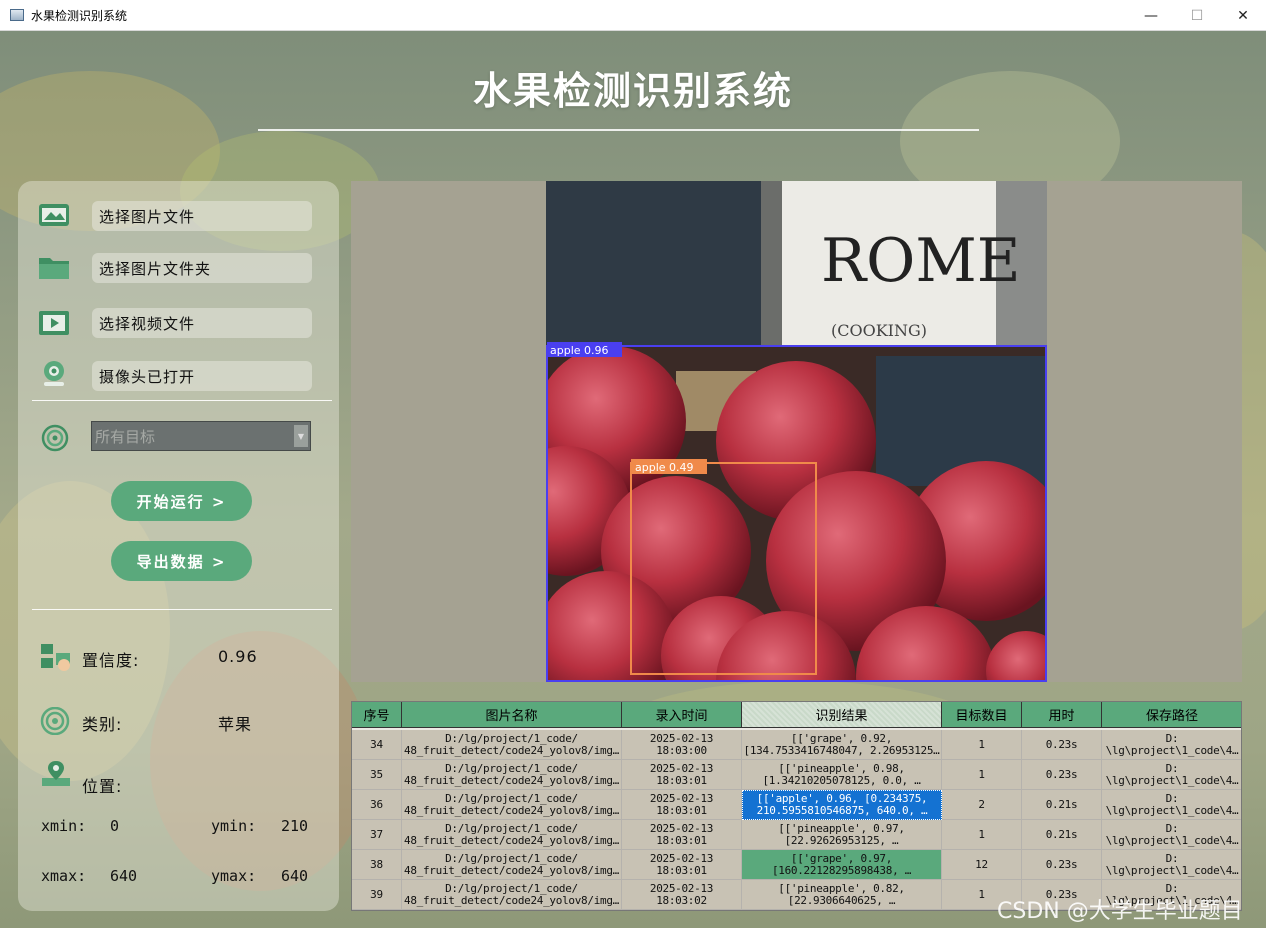  I want to click on class-value: 苹果, so click(235, 724).